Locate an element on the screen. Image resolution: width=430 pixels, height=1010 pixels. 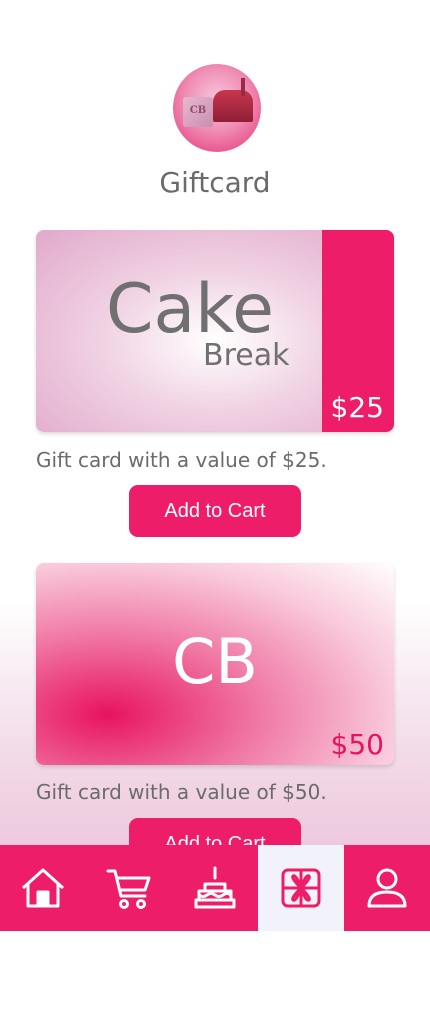
logo-box: CB is located at coordinates (198, 112).